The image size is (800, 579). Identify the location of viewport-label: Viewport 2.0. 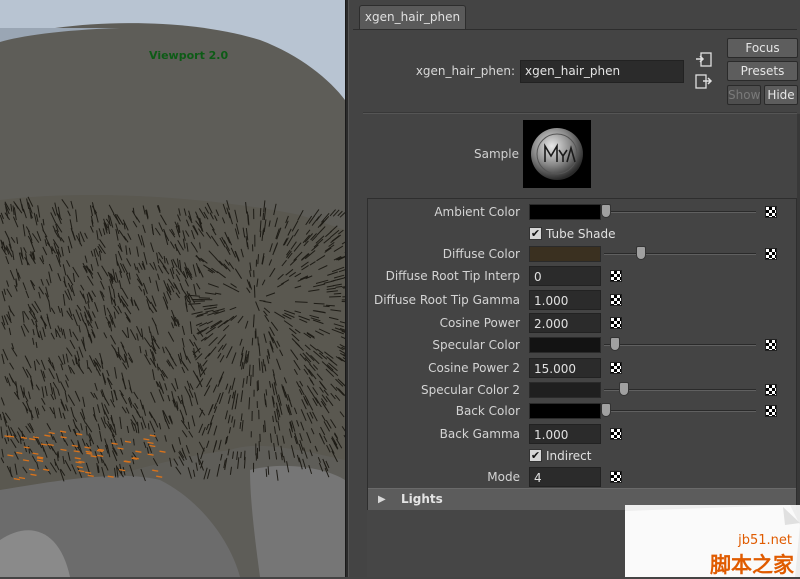
(188, 55).